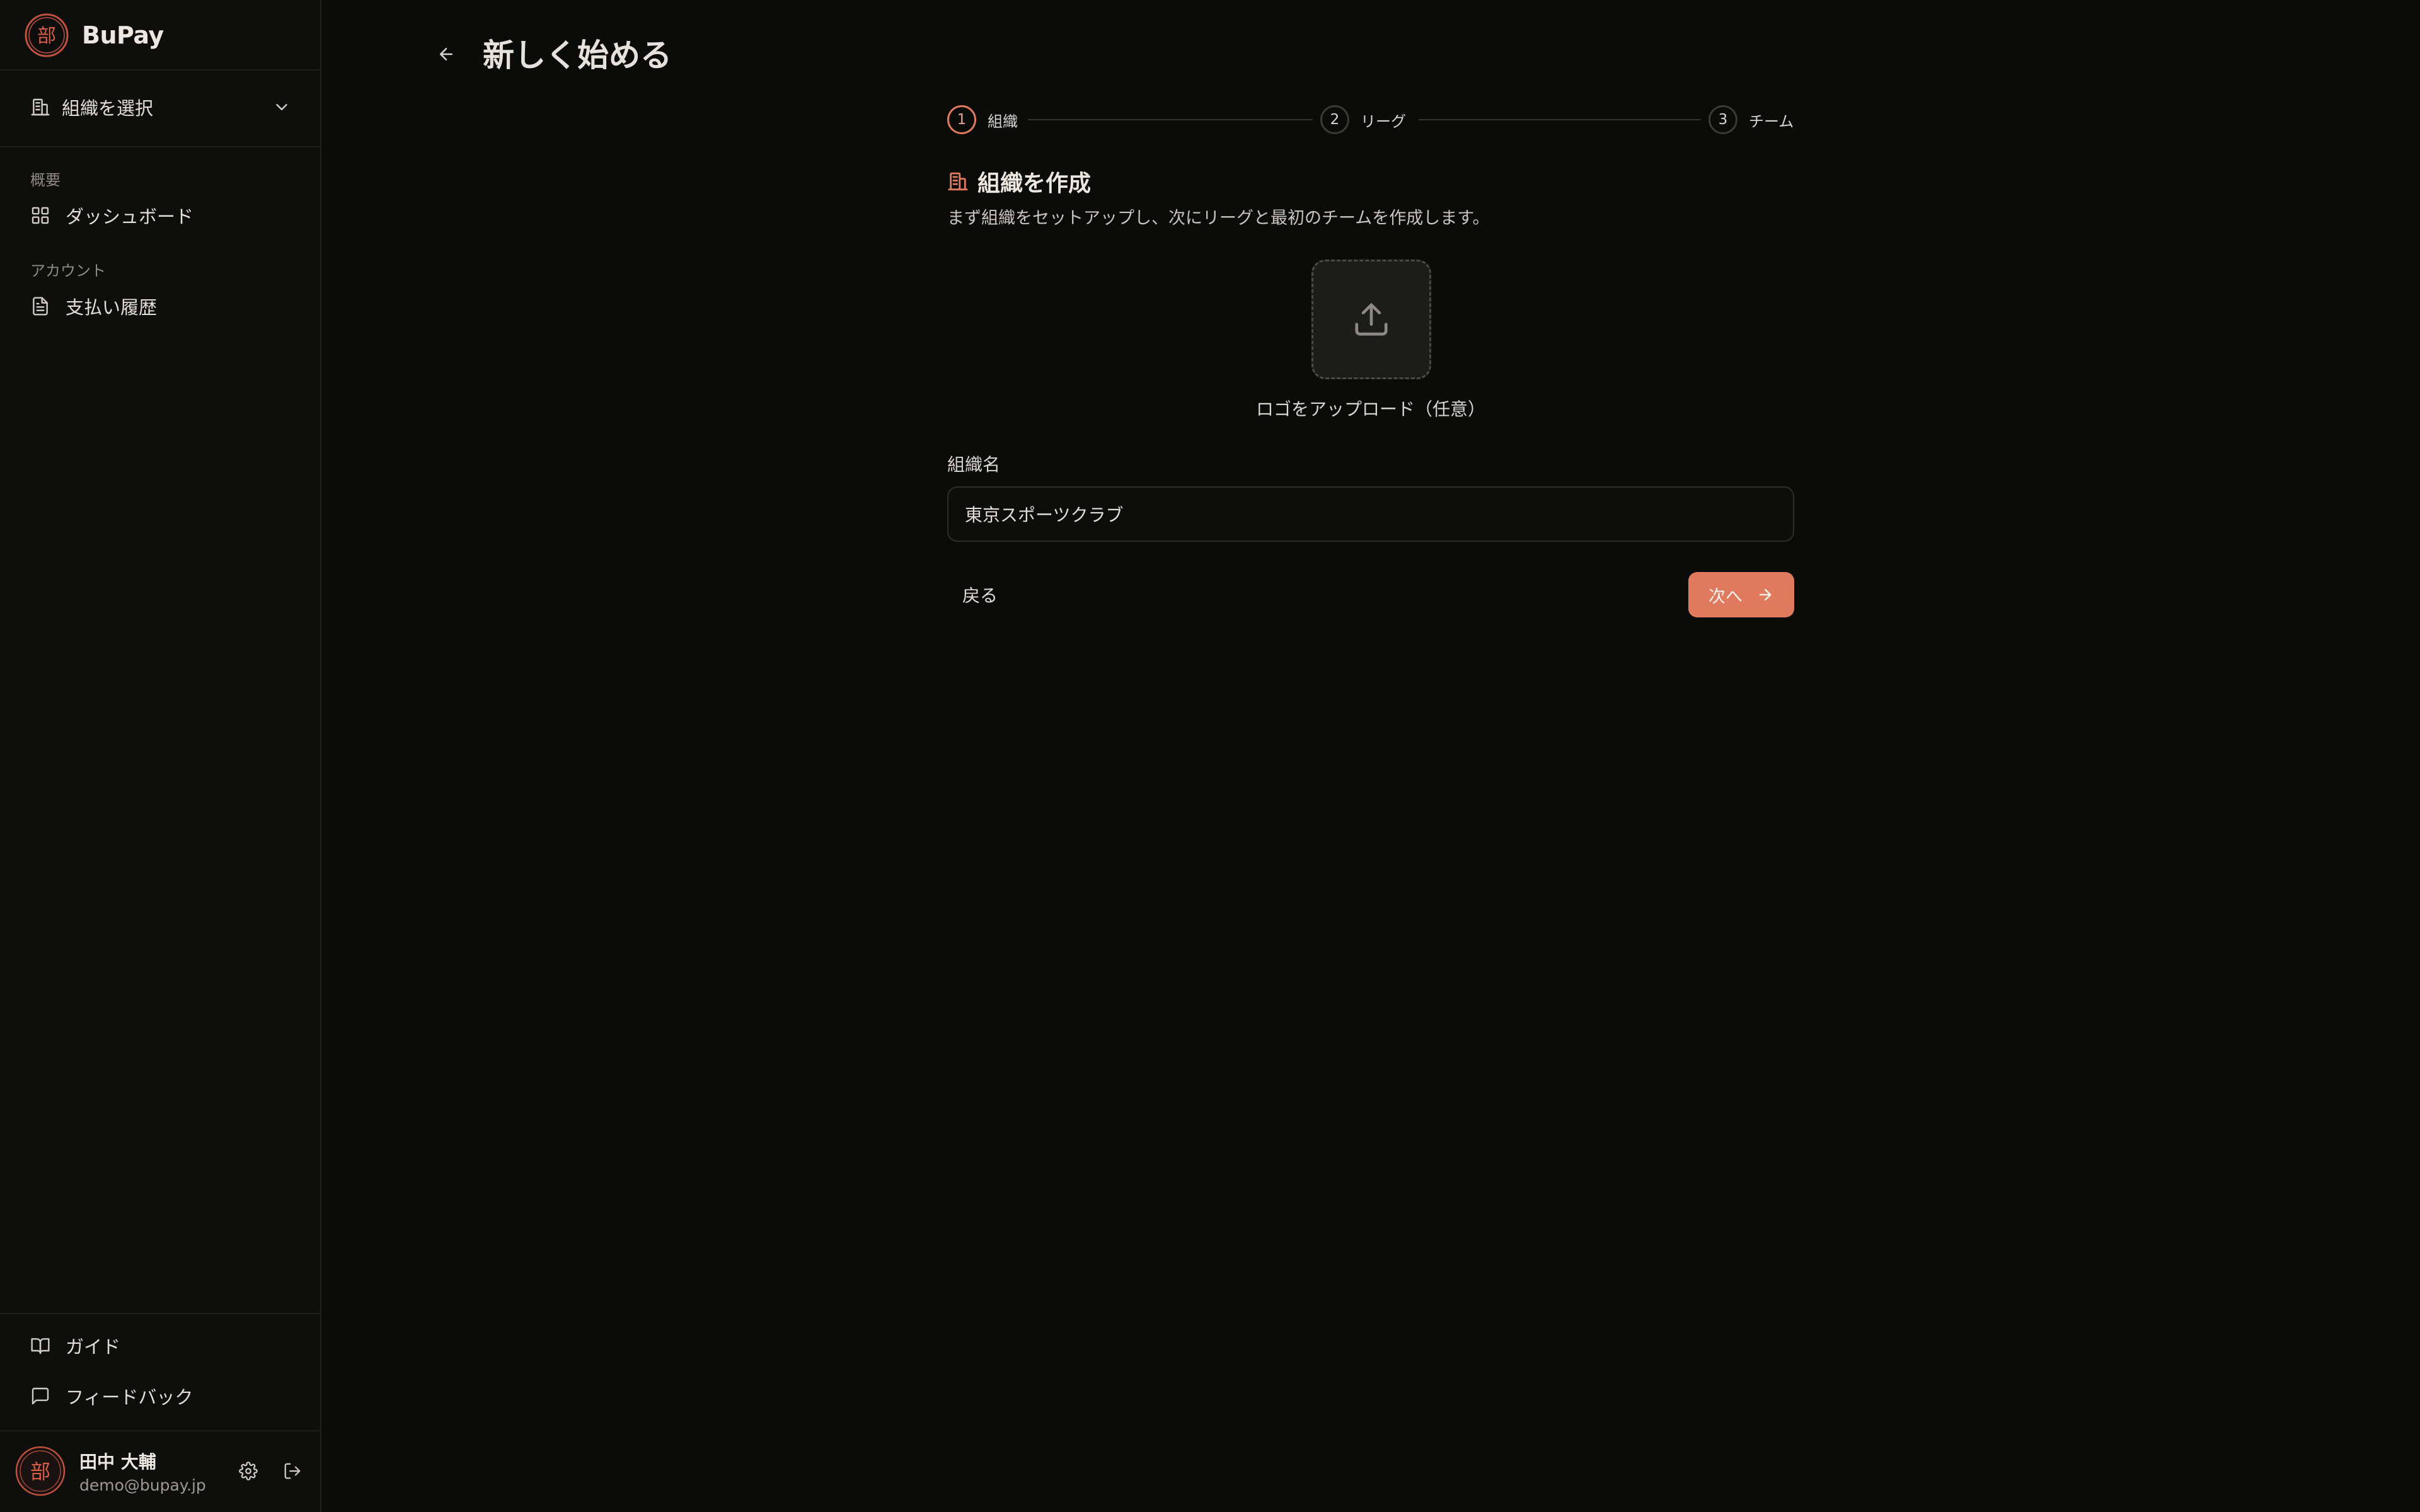  I want to click on sidebar-item-label: ダッシュボード, so click(130, 216).